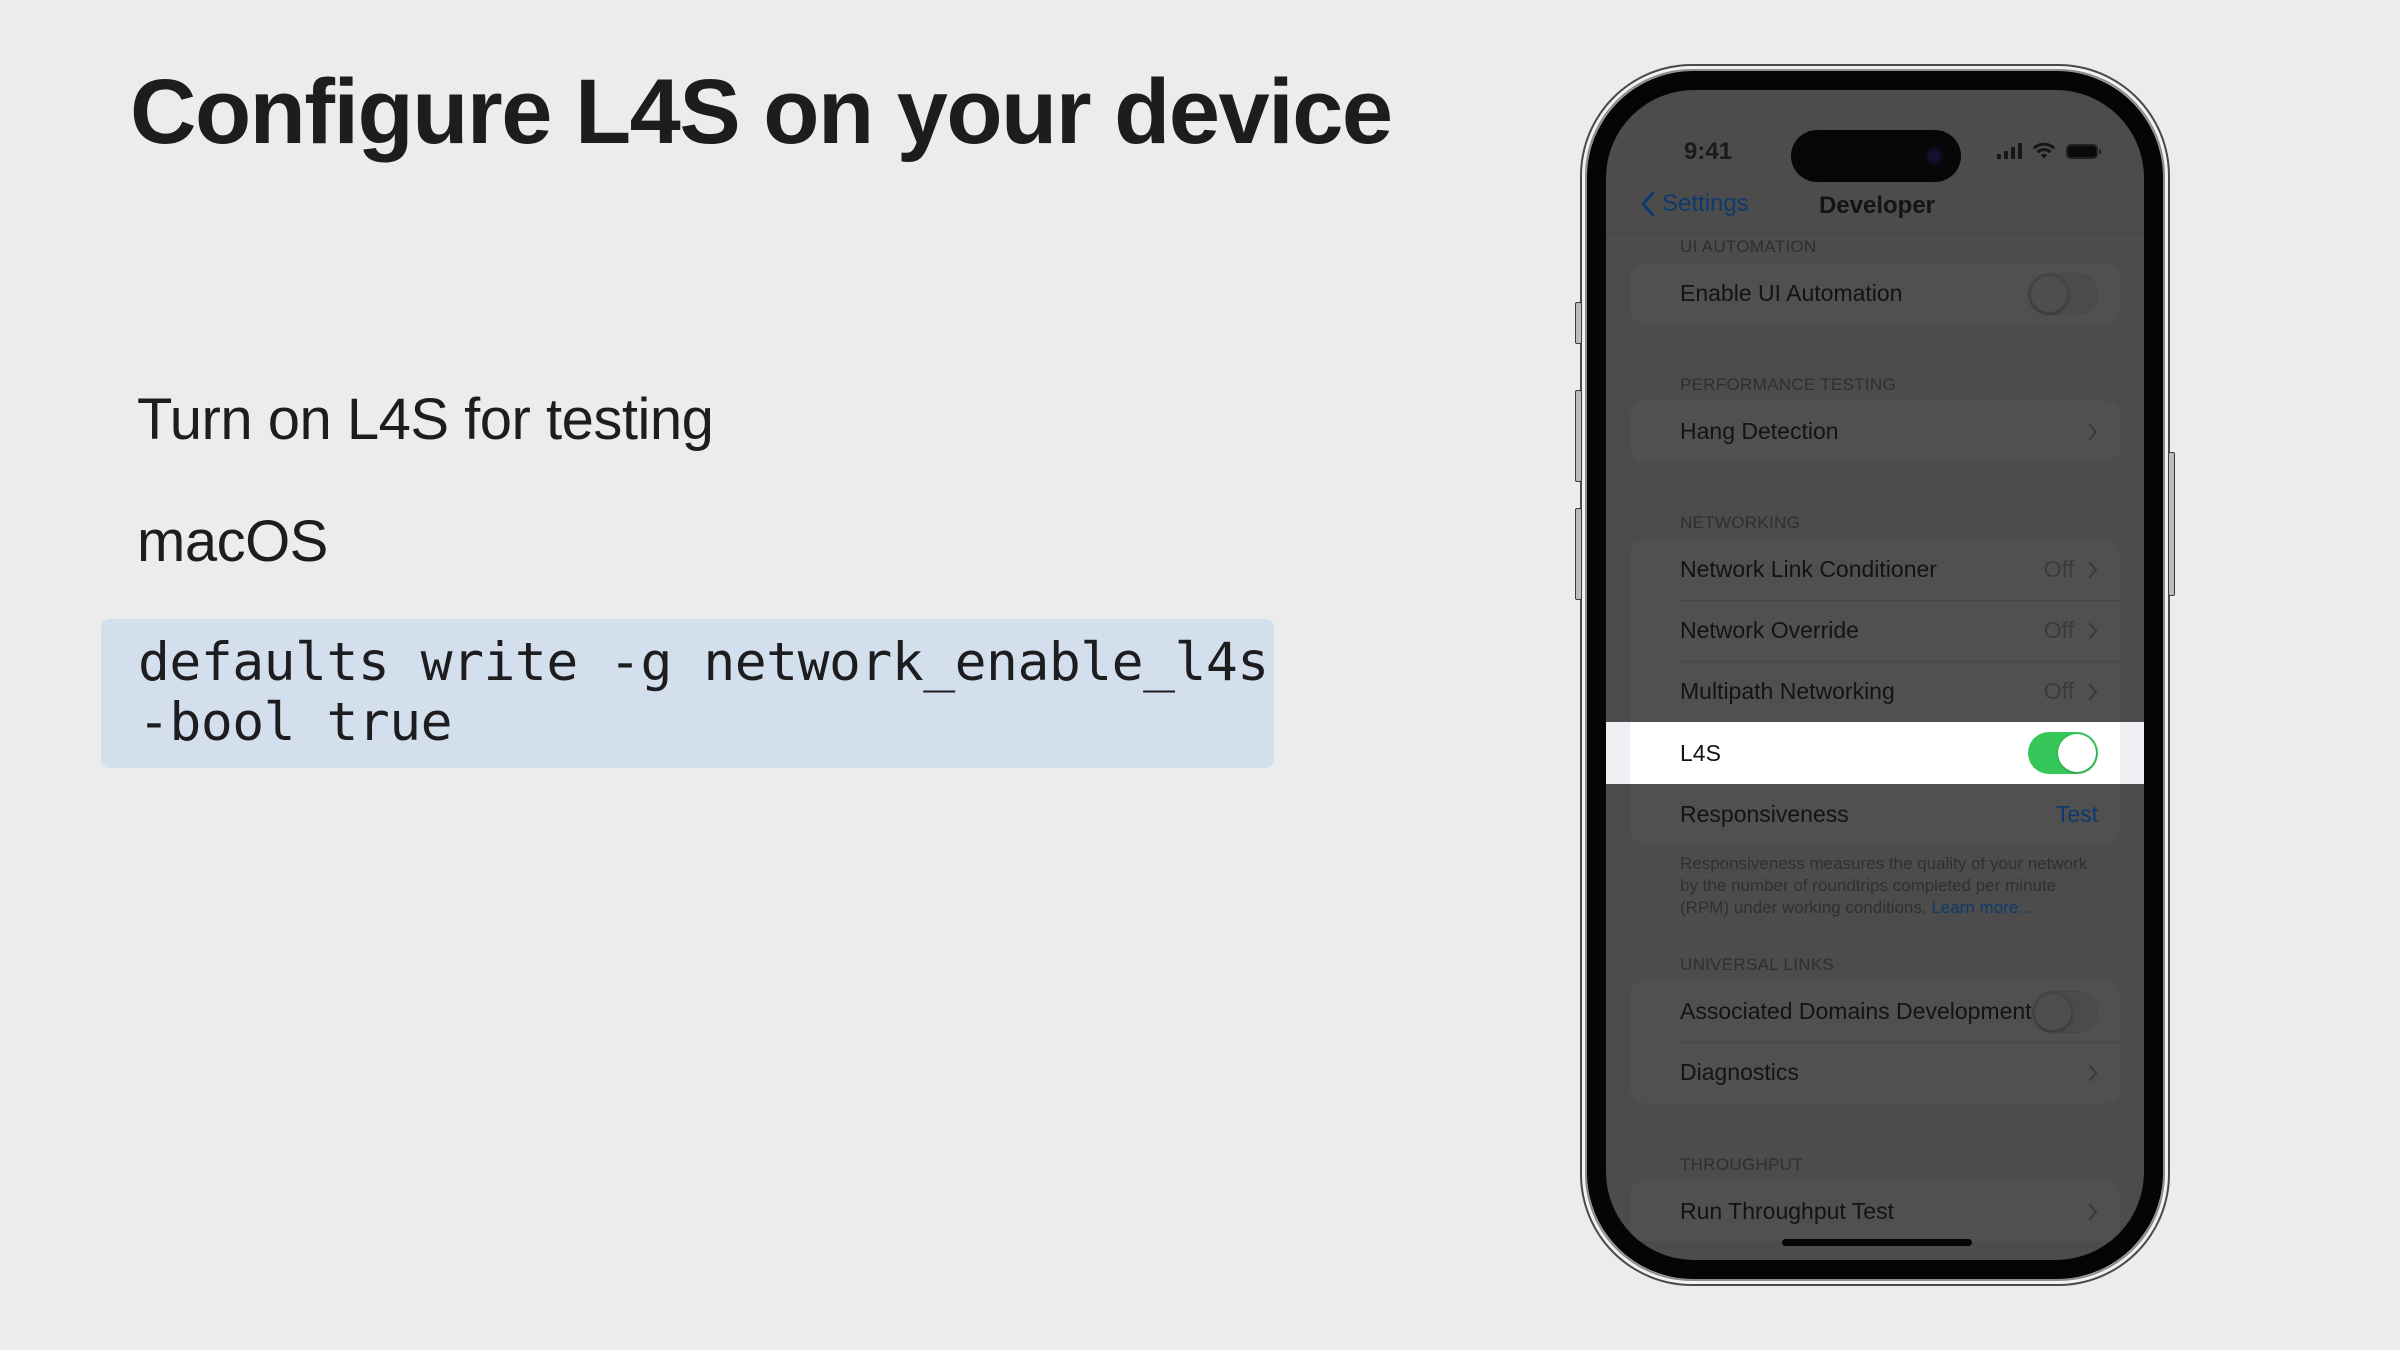  What do you see at coordinates (1787, 1211) in the screenshot?
I see `row-label: Run Throughput Test` at bounding box center [1787, 1211].